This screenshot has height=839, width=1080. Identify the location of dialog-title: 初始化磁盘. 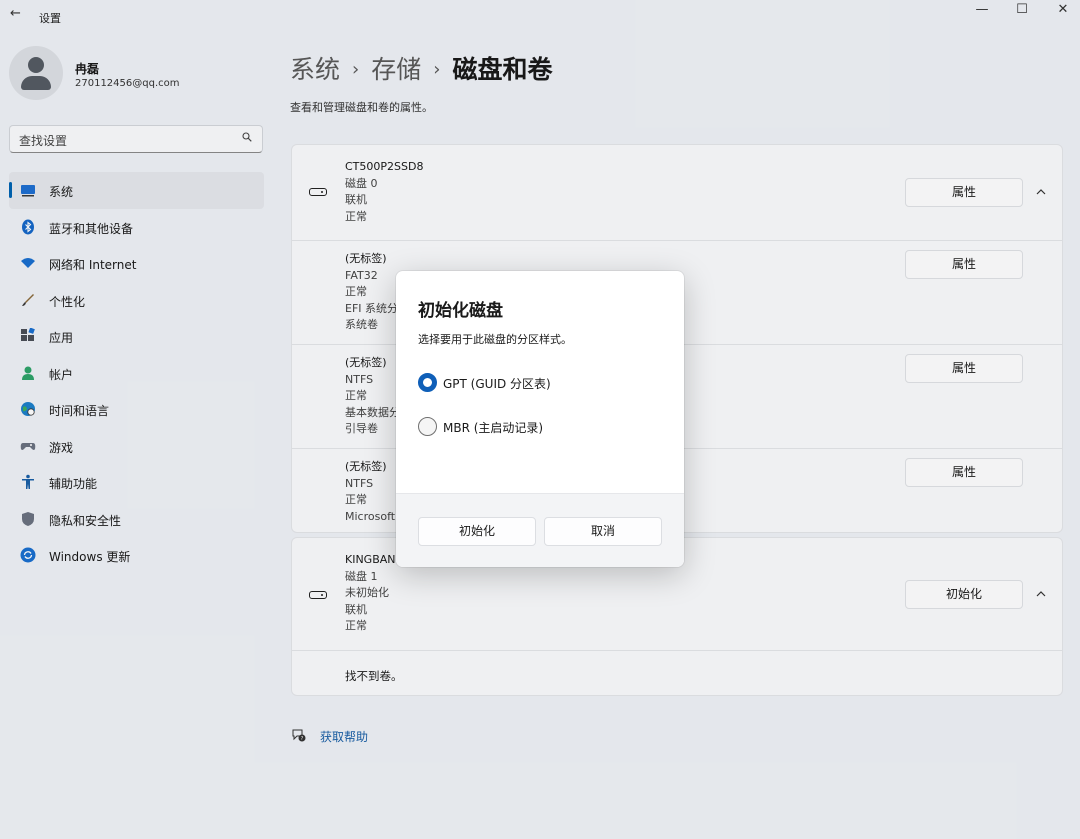
(460, 311).